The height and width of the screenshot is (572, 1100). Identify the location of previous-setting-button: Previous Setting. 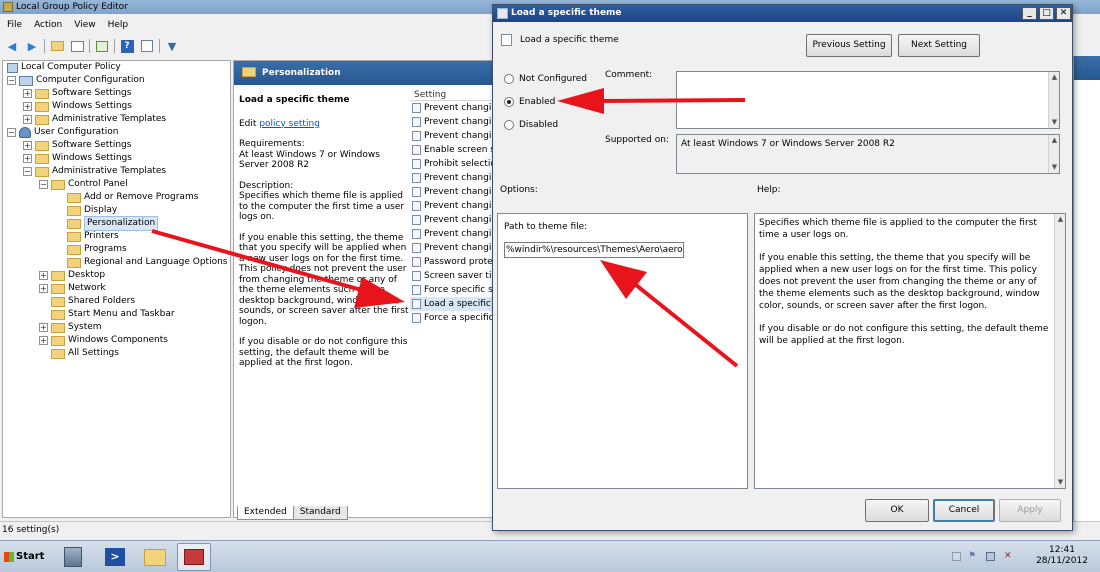
(849, 45).